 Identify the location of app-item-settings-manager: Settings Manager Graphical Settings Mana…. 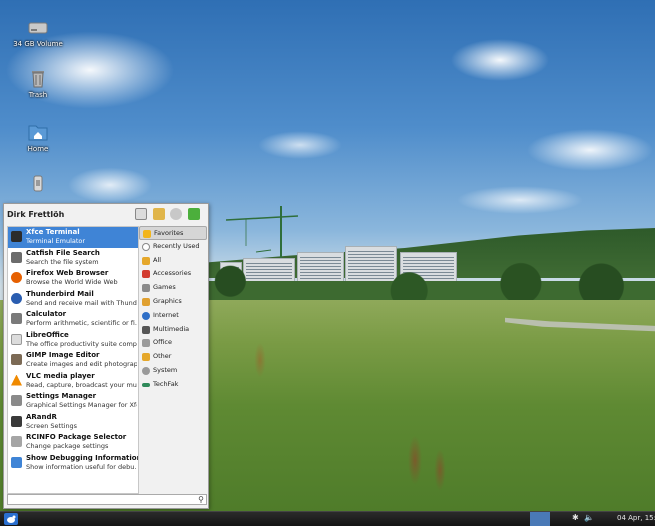
(73, 401).